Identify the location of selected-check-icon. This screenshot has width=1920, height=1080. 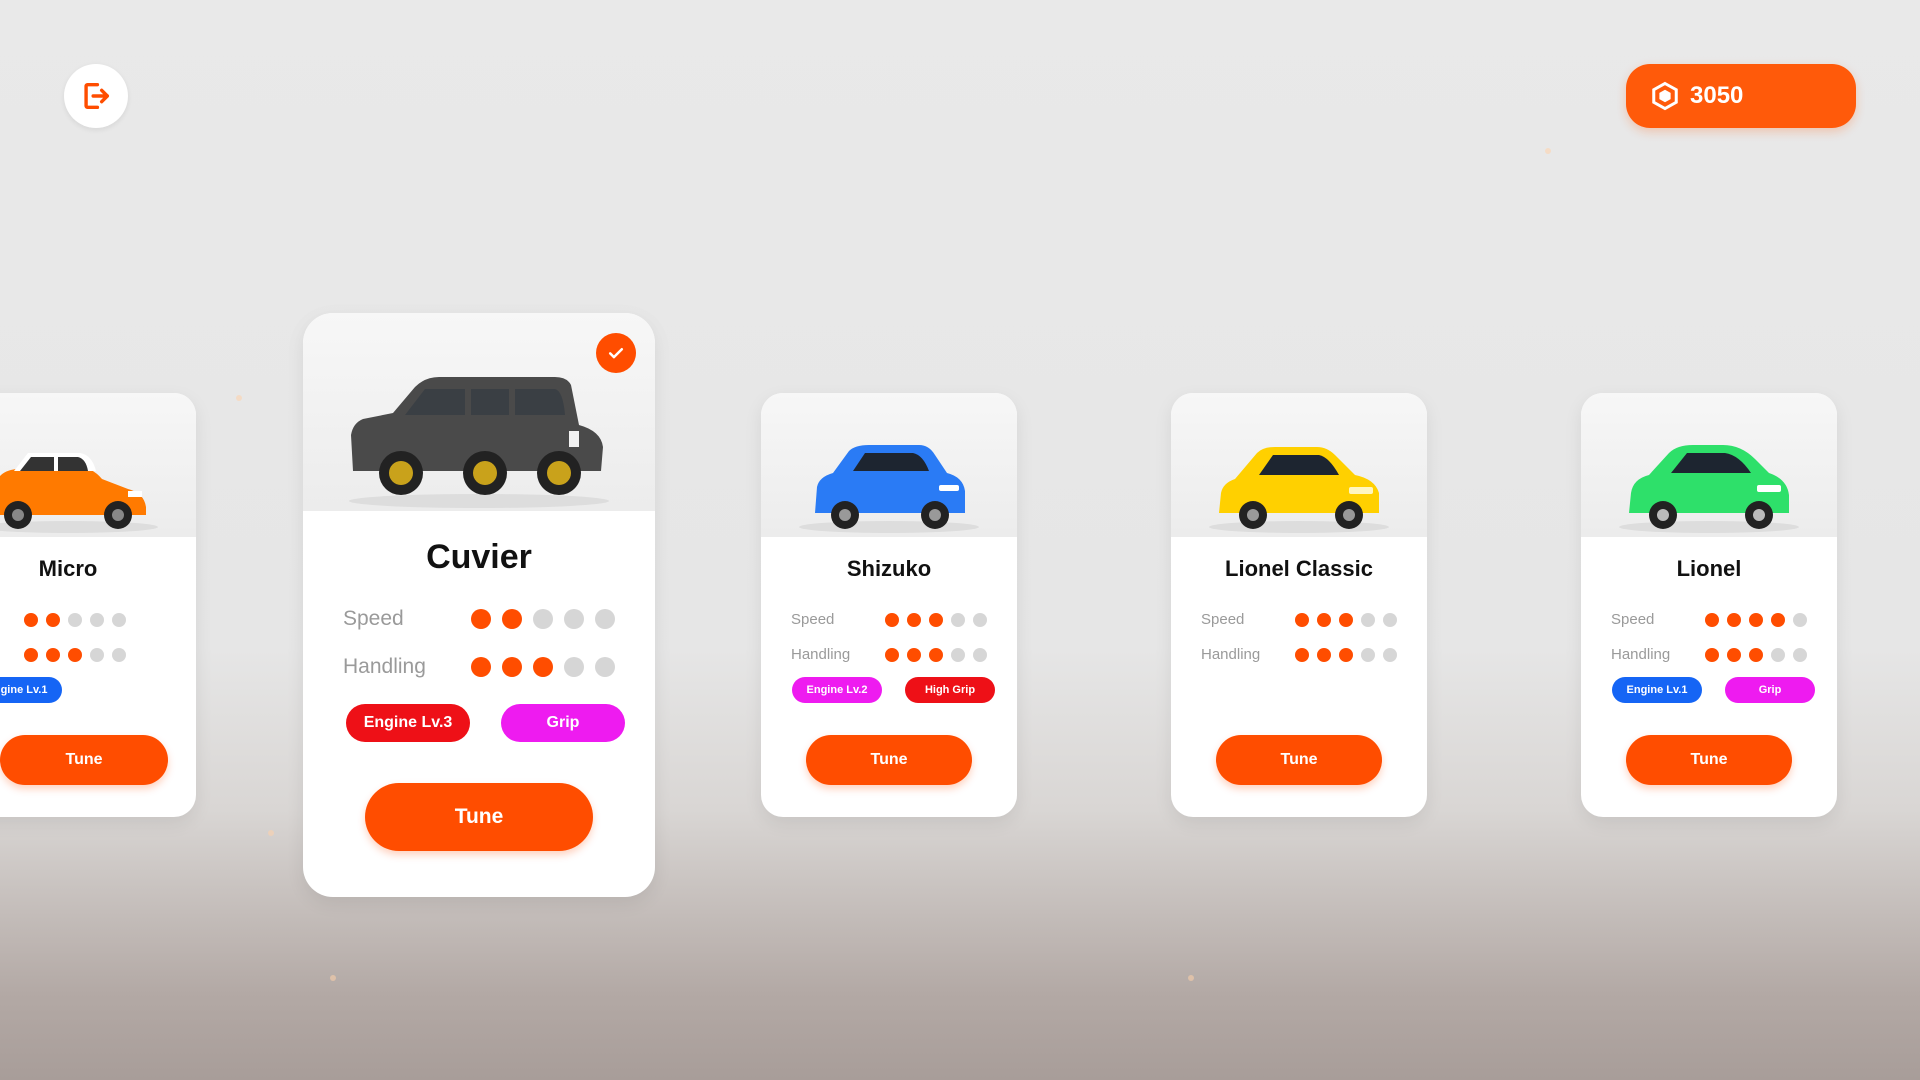
(616, 353).